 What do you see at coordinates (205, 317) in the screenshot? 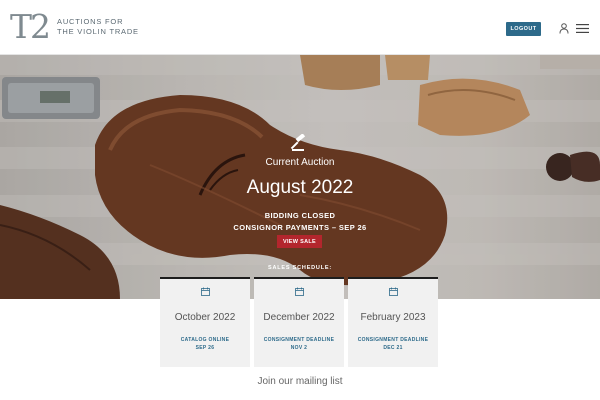
I see `schedule-card-title: October 2022` at bounding box center [205, 317].